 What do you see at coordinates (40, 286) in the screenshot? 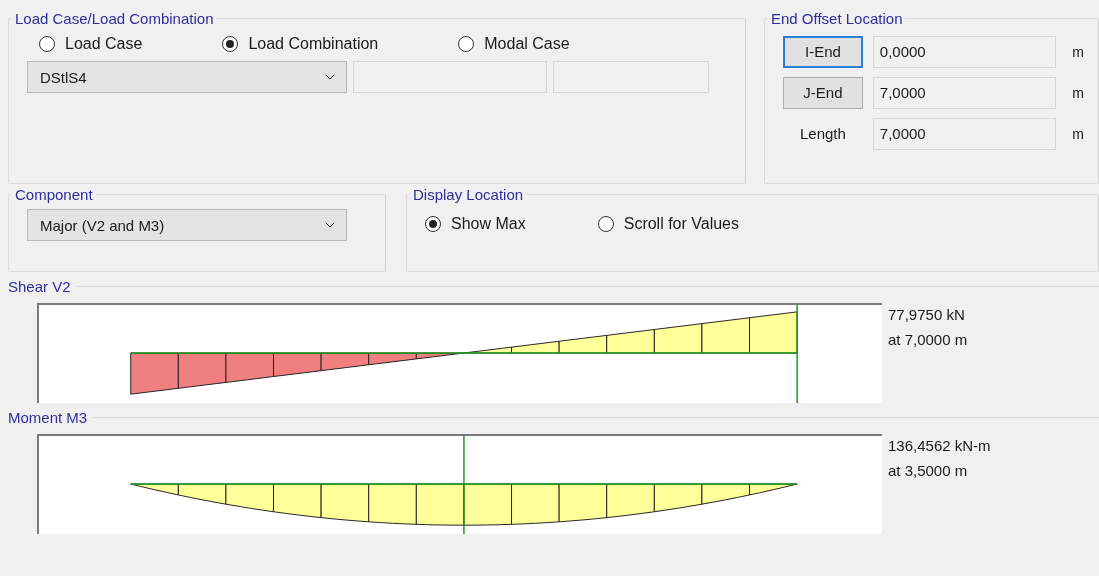
I see `section-title: Shear V2` at bounding box center [40, 286].